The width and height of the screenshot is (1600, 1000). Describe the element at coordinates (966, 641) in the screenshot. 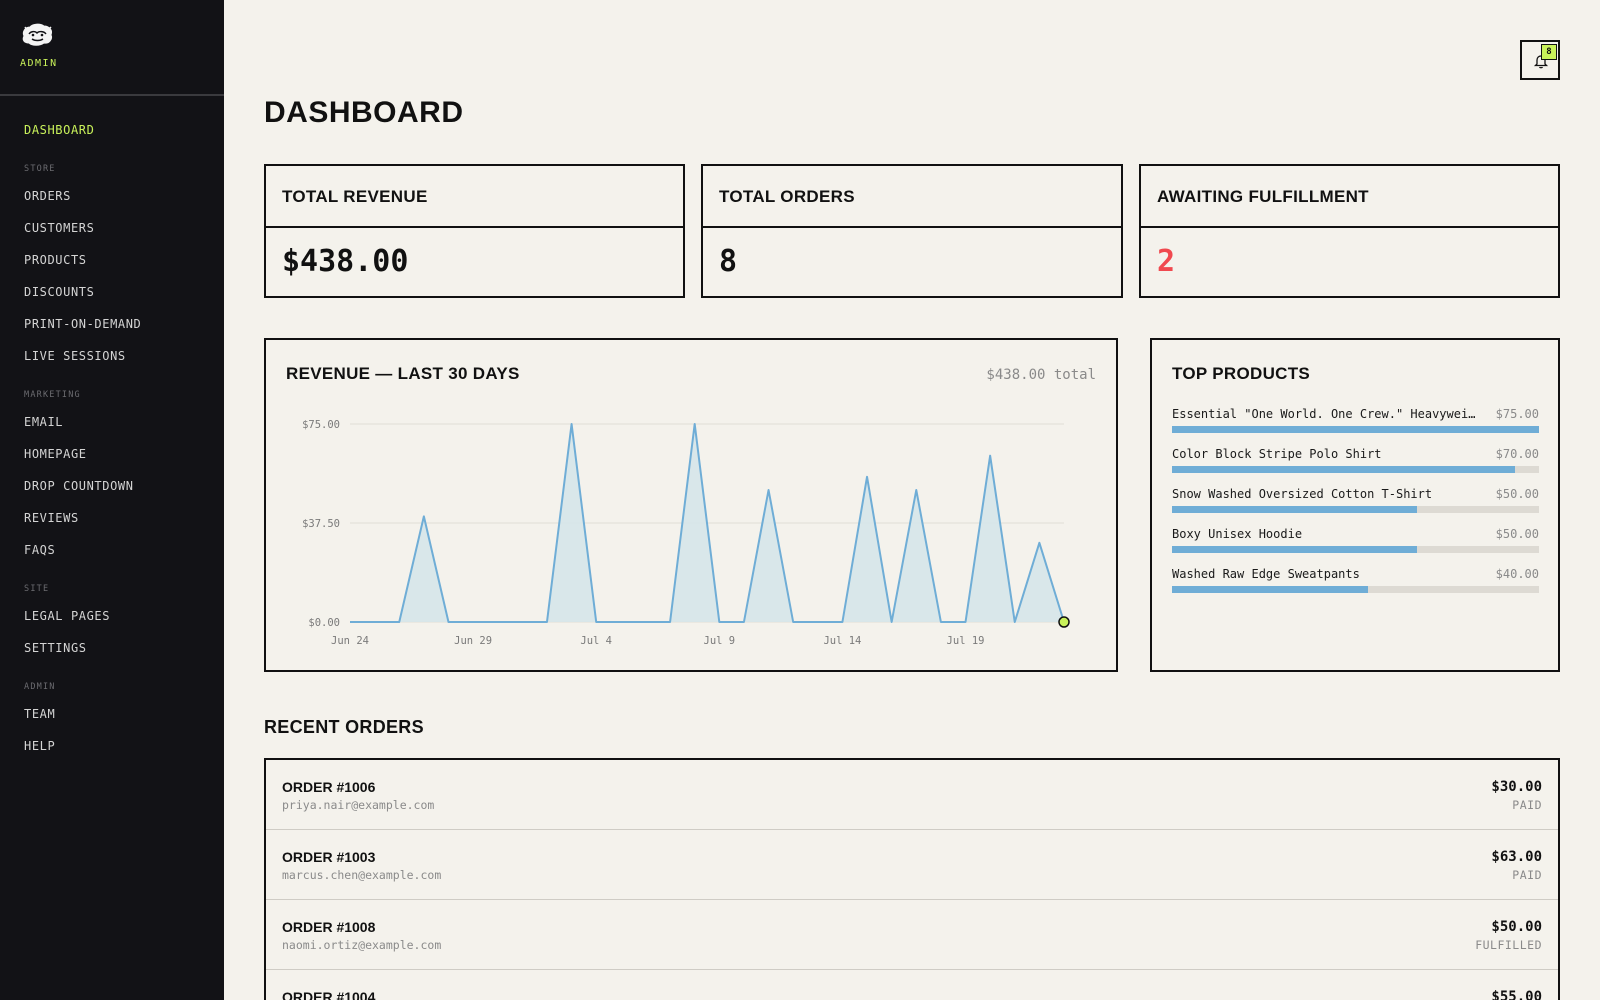

I see `x-tick-label: Jul 19` at that location.